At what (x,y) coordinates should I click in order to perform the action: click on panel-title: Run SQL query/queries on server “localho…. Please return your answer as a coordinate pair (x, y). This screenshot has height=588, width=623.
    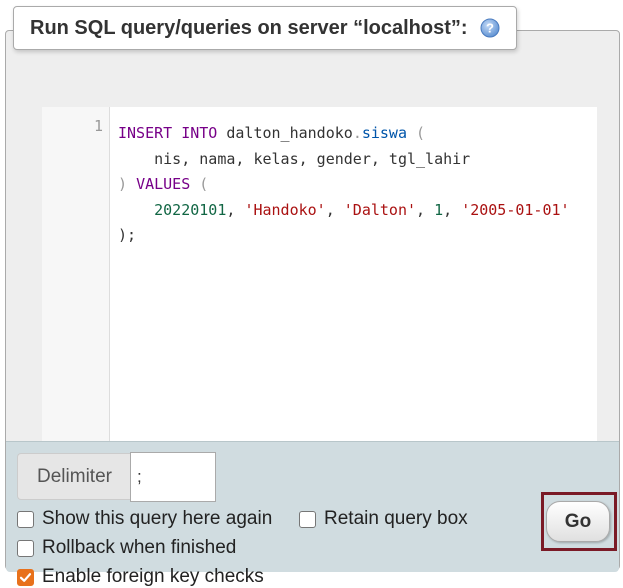
    Looking at the image, I should click on (249, 27).